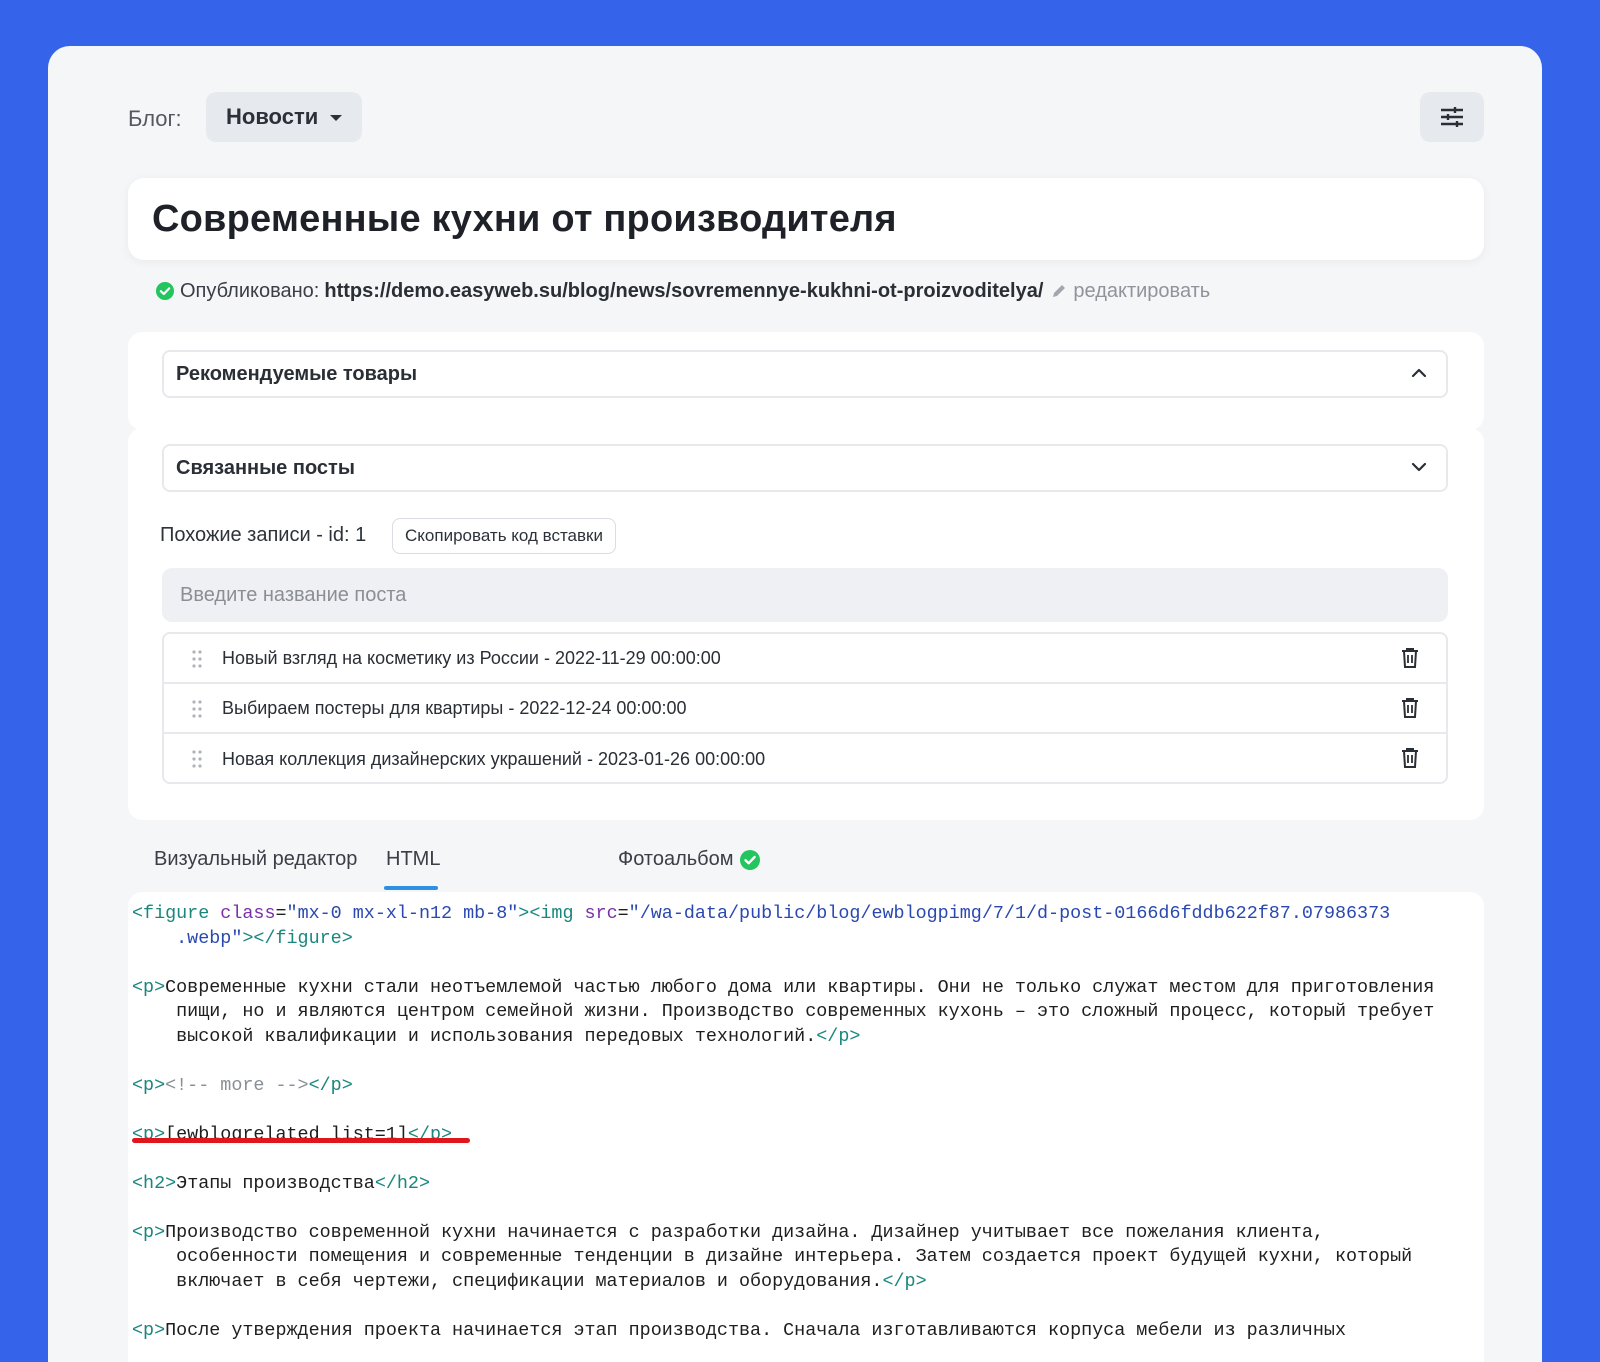 The height and width of the screenshot is (1362, 1600). I want to click on code-comment: <!-- more -->, so click(237, 1085).